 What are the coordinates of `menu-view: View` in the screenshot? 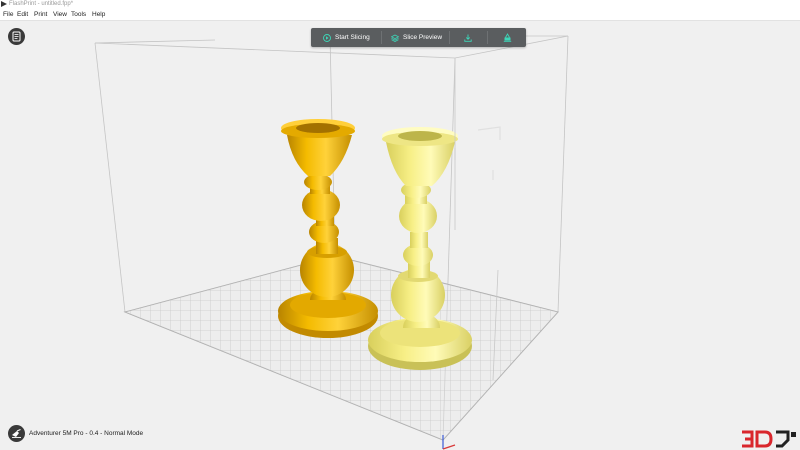 It's located at (60, 14).